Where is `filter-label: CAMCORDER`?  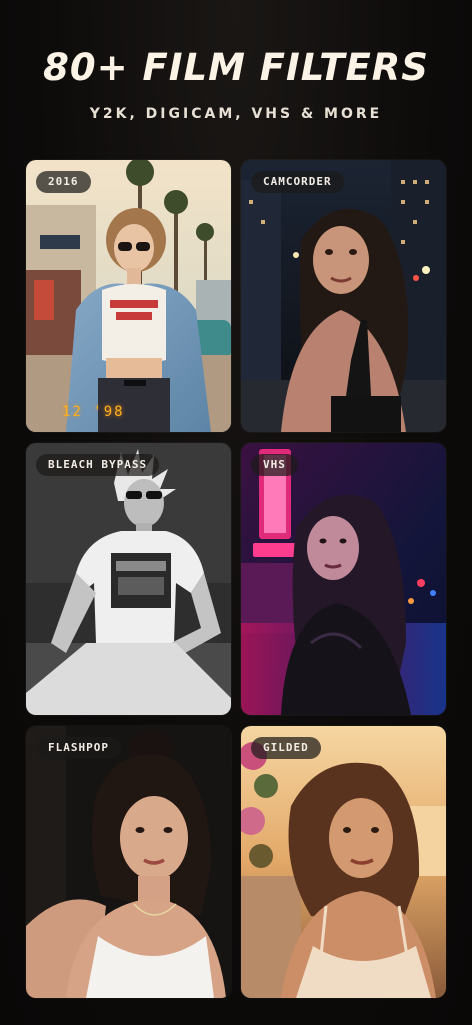
filter-label: CAMCORDER is located at coordinates (297, 182).